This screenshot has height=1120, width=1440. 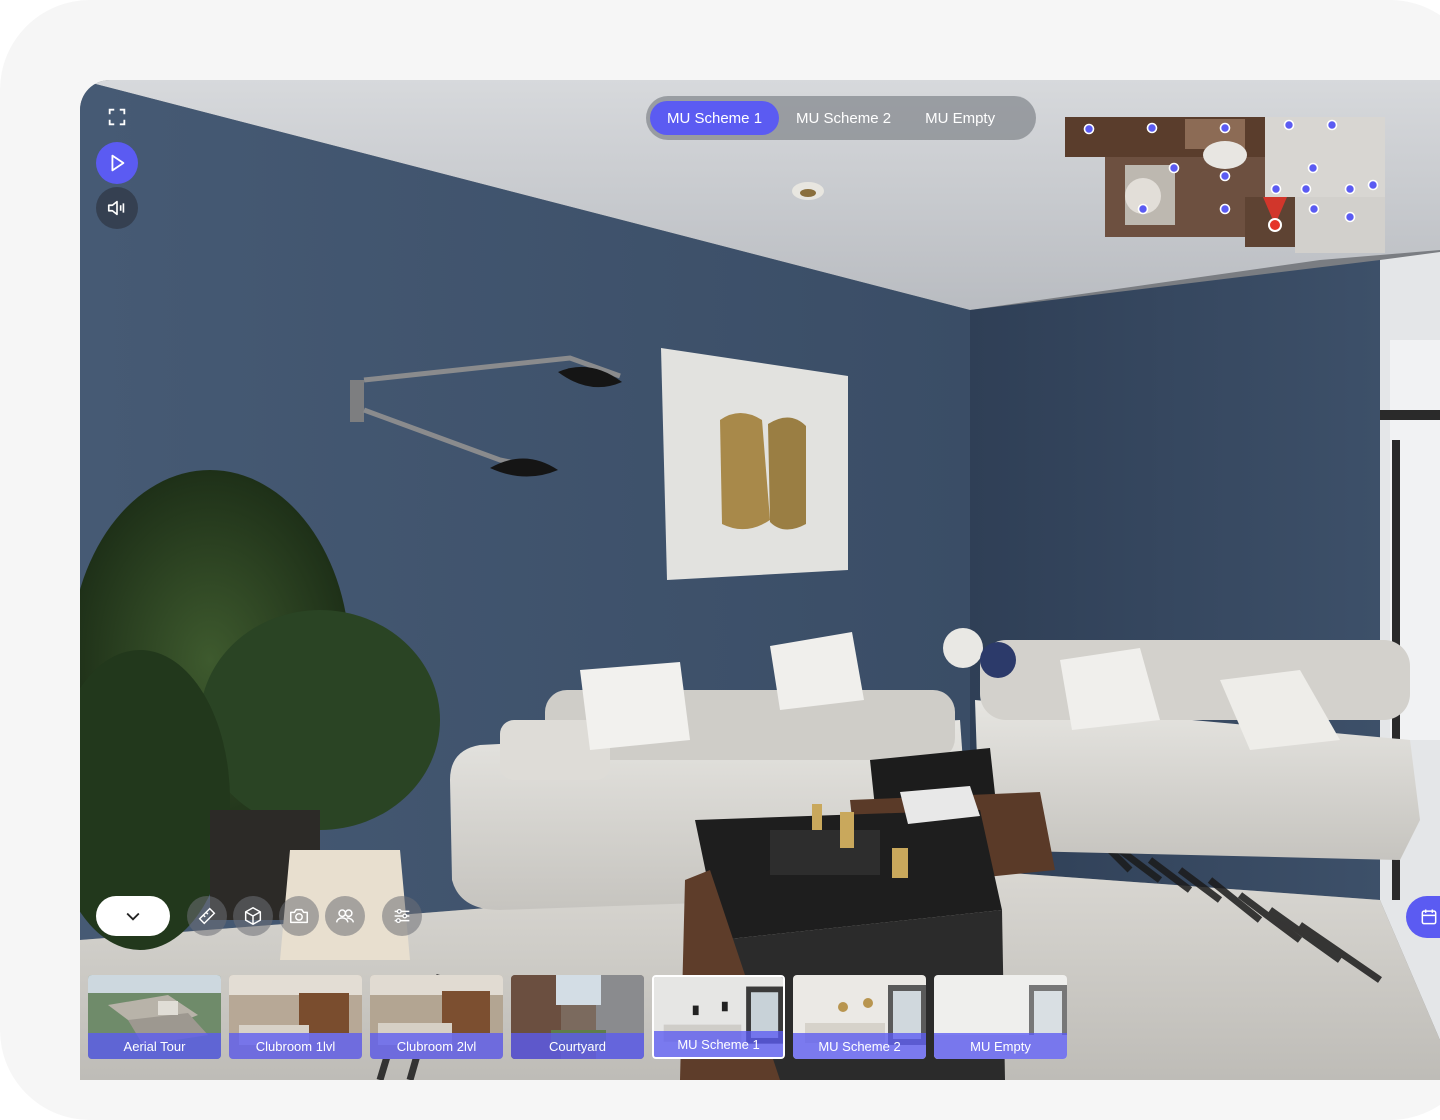 What do you see at coordinates (715, 118) in the screenshot?
I see `scheme-tab-mu-scheme-1: MU Scheme 1` at bounding box center [715, 118].